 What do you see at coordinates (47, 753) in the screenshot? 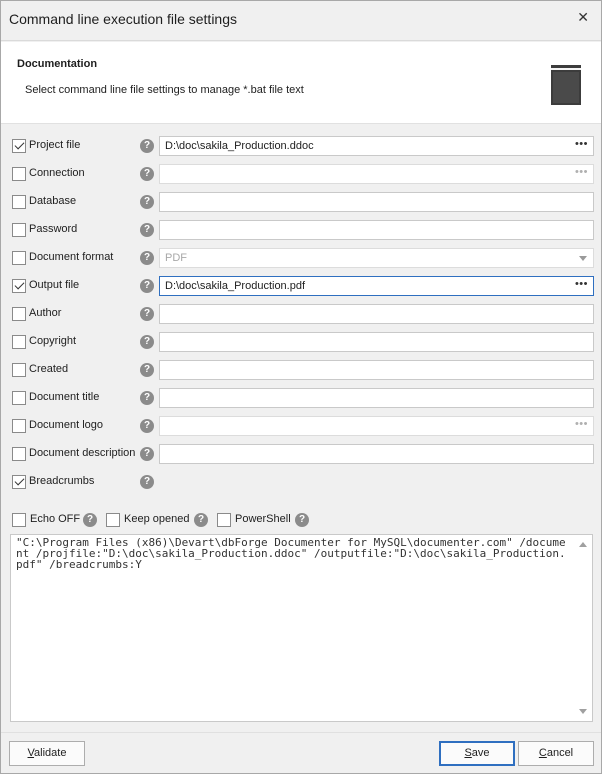
I see `validate-button: Validate` at bounding box center [47, 753].